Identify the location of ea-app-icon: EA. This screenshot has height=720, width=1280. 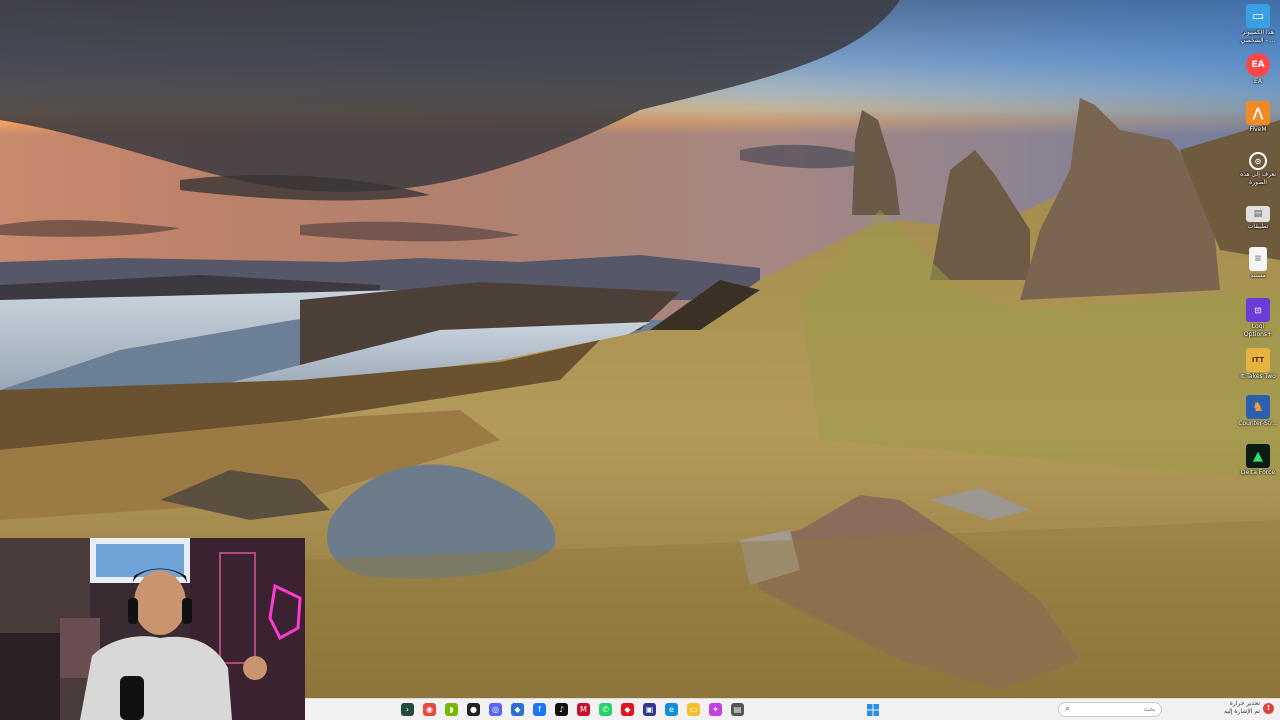
(1258, 65).